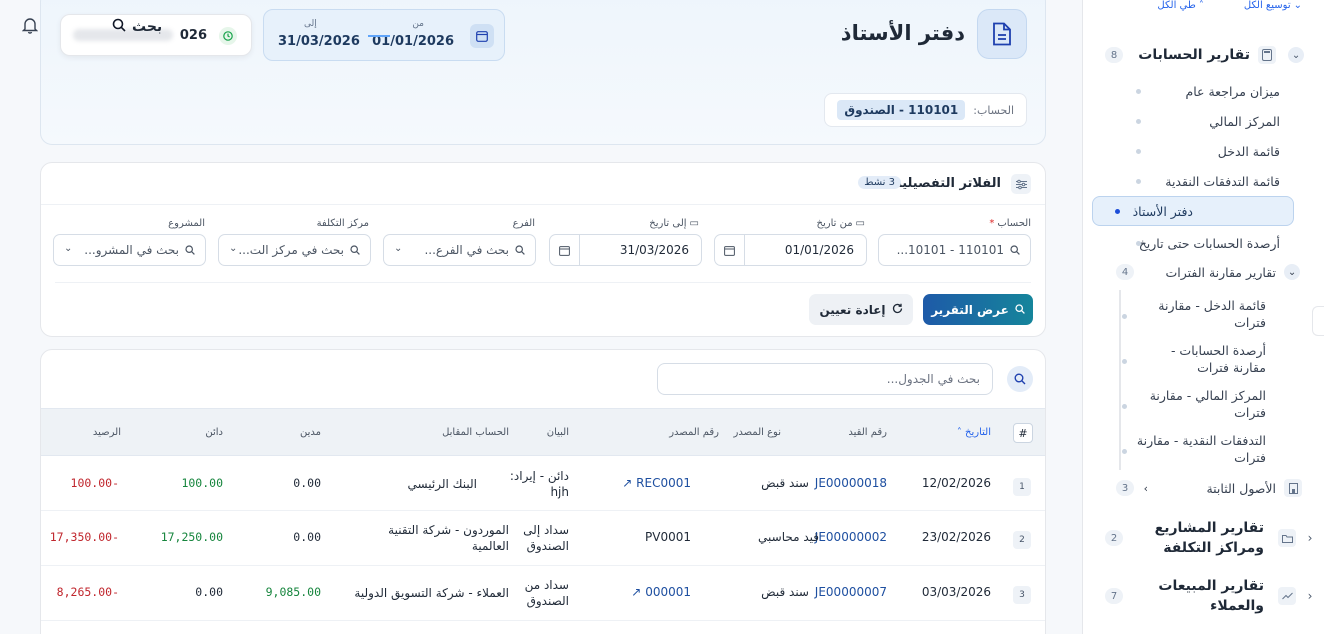  I want to click on sidebar-section-title: تقارير الحسابات, so click(1194, 55).